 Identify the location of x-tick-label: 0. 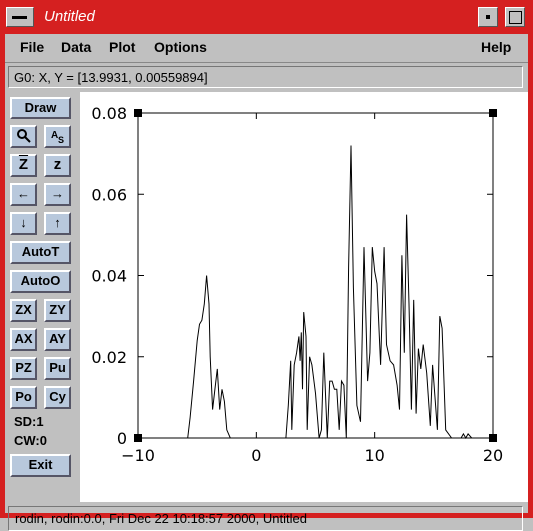
(256, 455).